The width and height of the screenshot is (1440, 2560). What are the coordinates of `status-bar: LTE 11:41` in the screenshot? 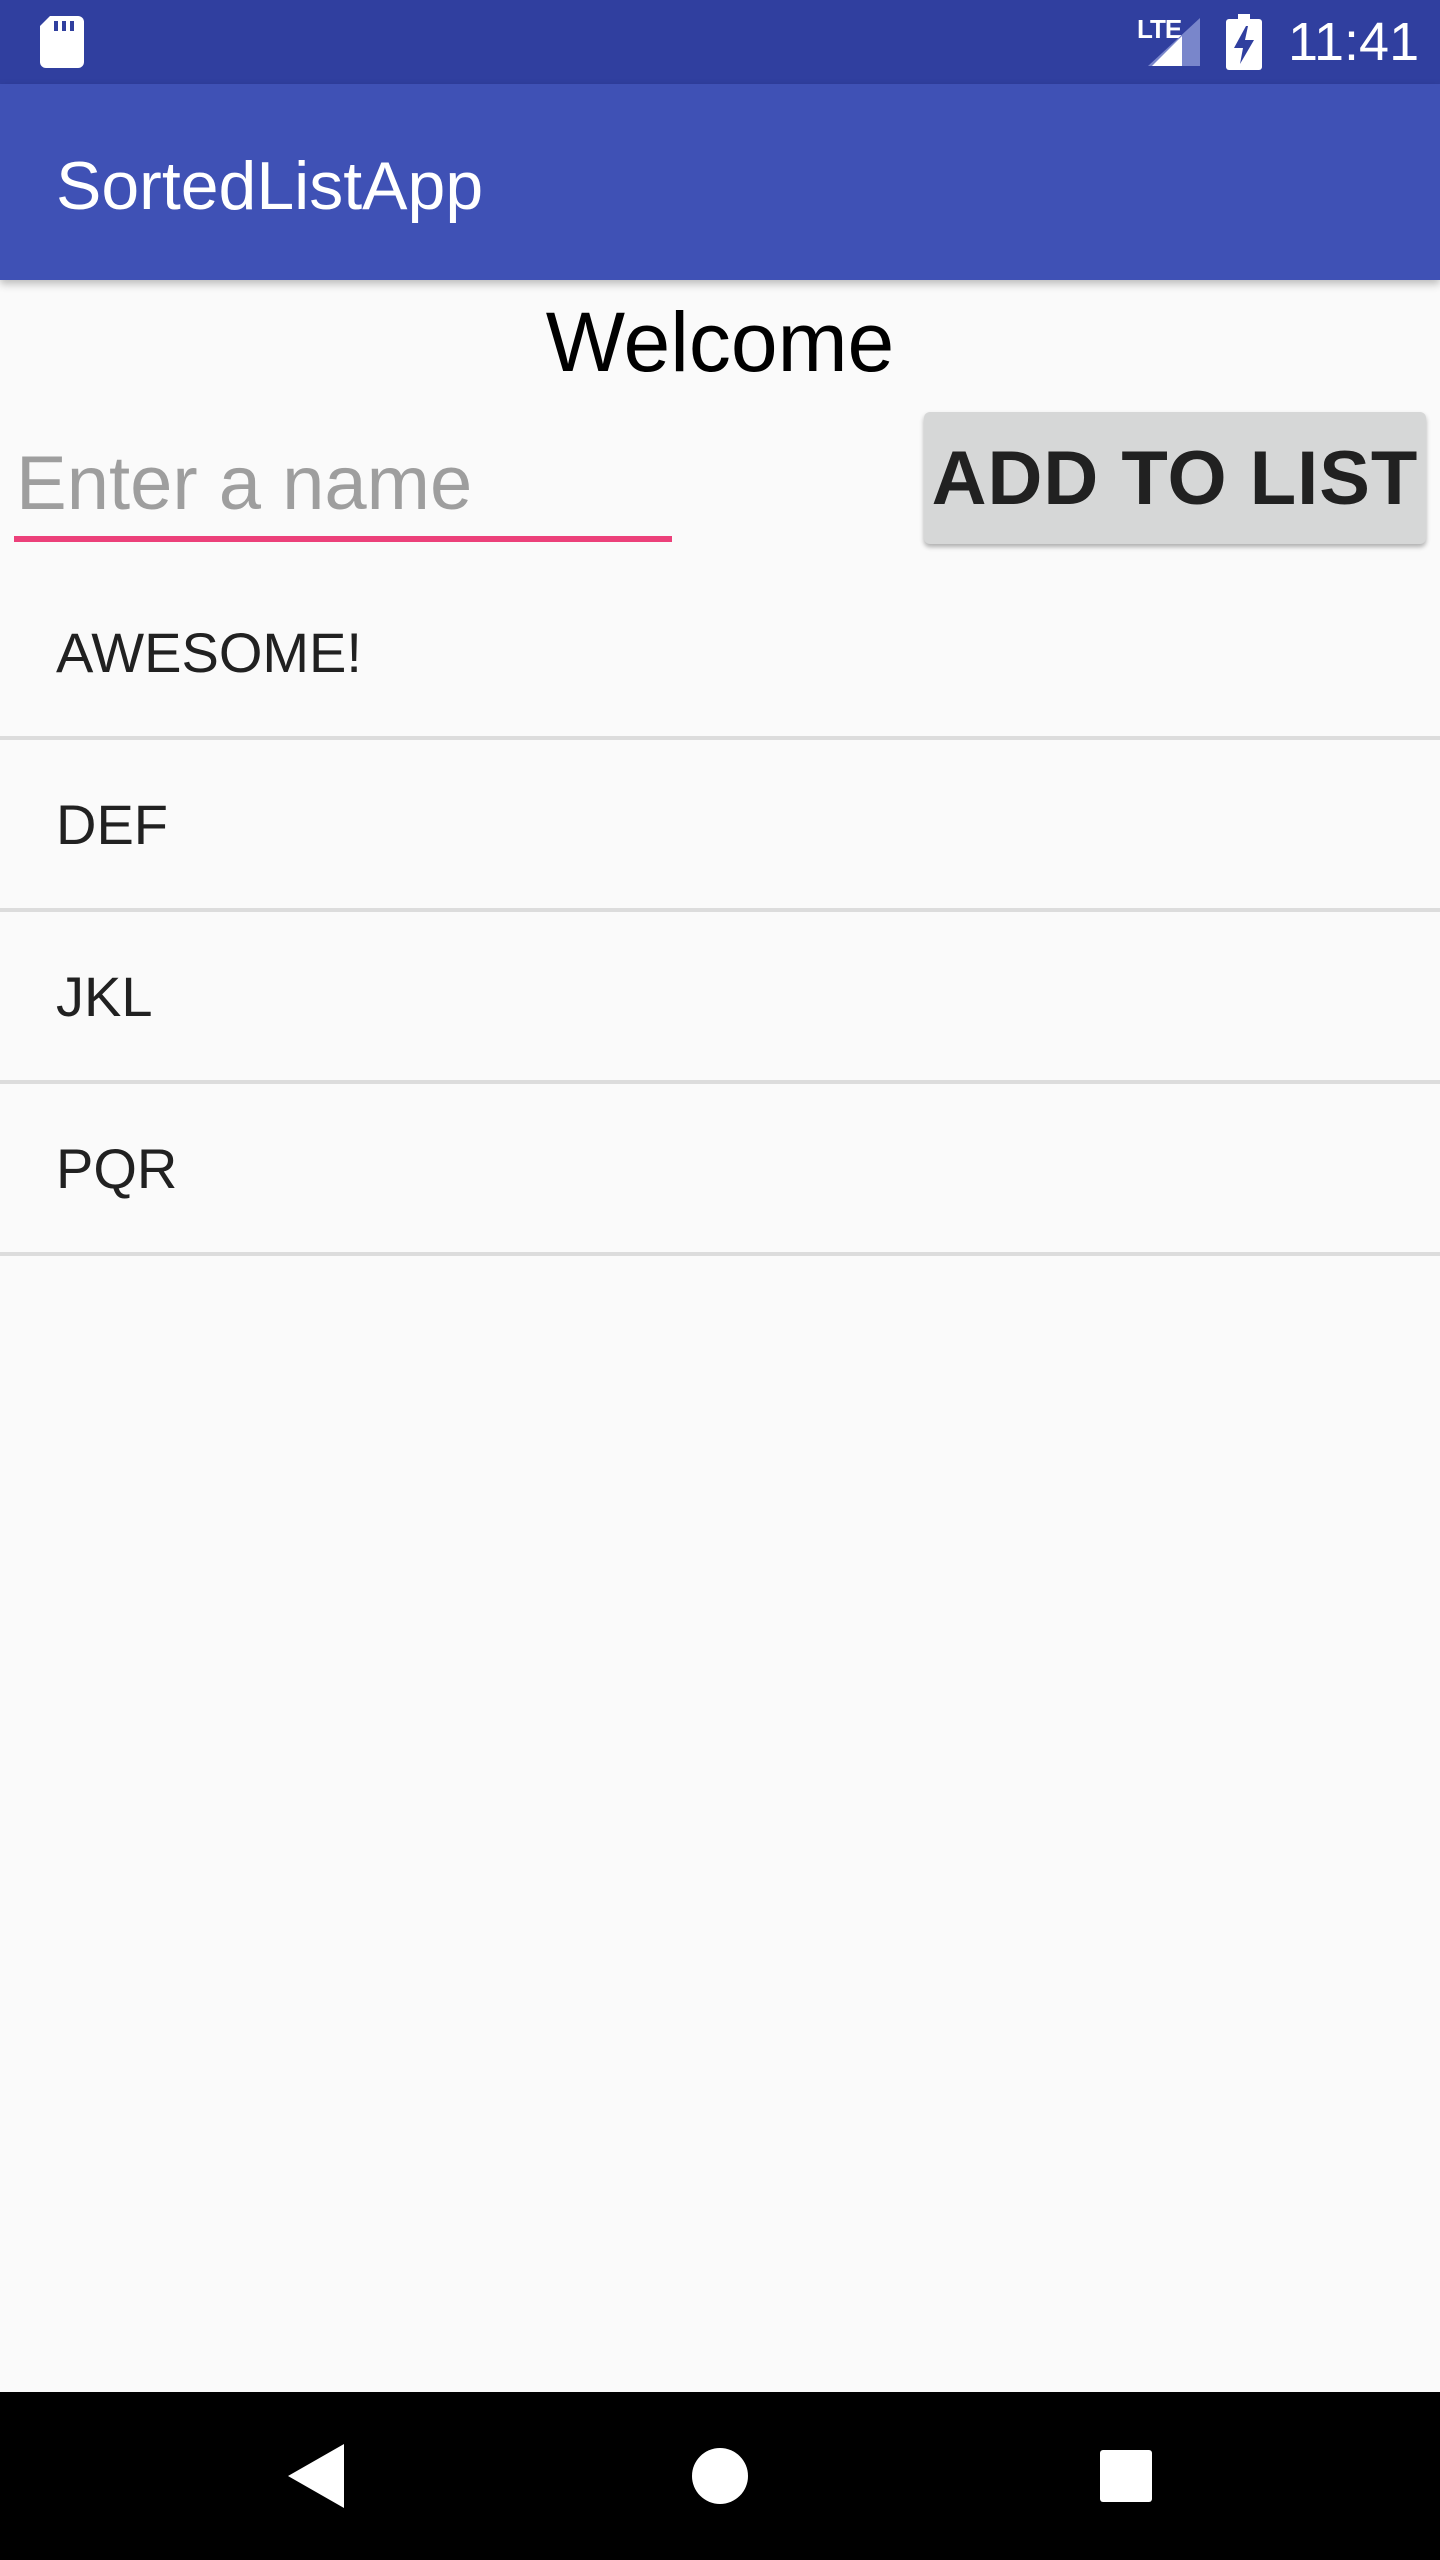 It's located at (720, 42).